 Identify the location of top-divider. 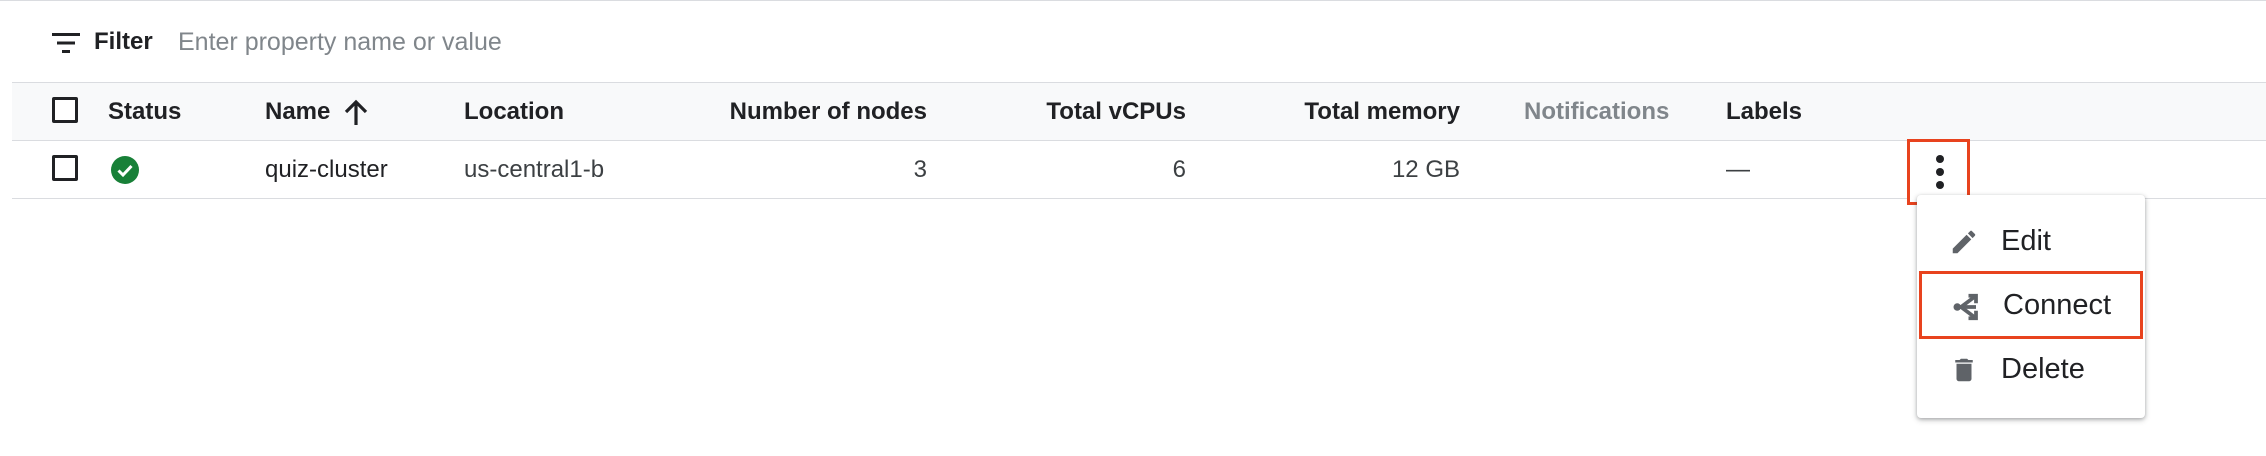
(1133, 0).